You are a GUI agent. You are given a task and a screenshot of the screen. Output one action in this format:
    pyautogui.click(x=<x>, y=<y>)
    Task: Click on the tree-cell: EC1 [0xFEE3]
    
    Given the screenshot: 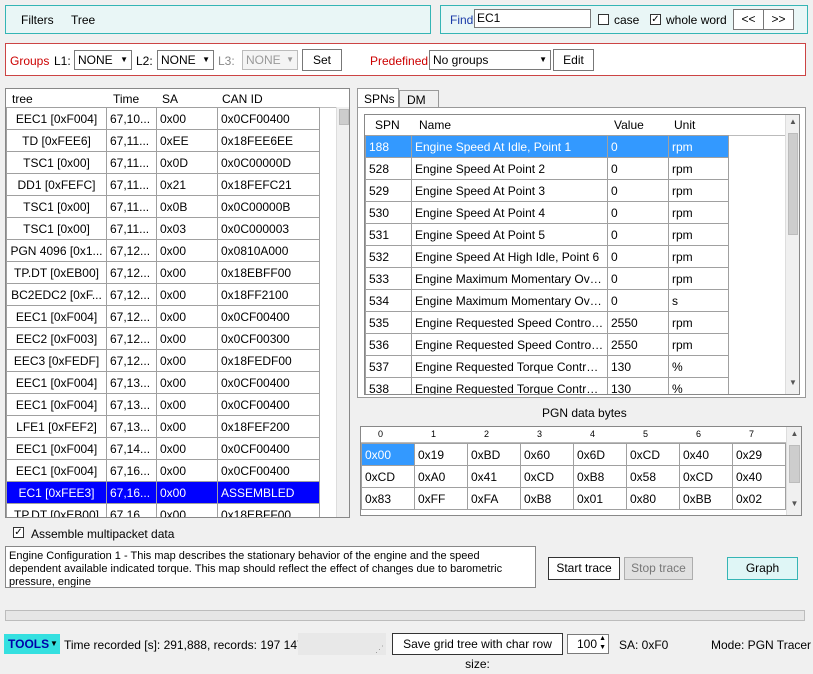 What is the action you would take?
    pyautogui.click(x=56, y=492)
    